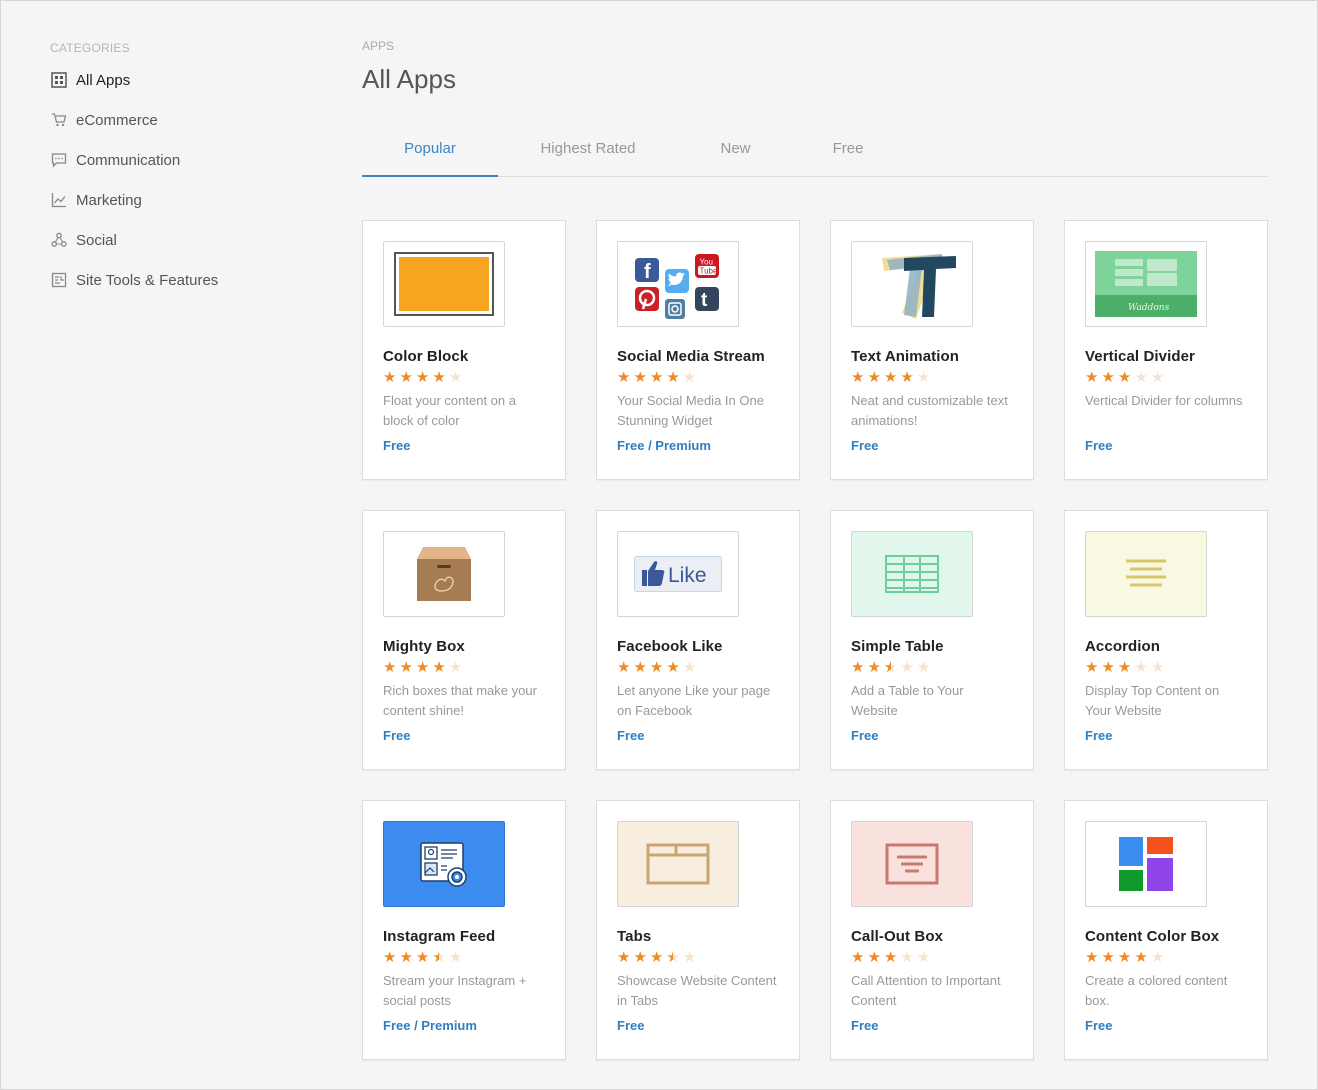 This screenshot has height=1090, width=1318. I want to click on simple-table-thumbnail, so click(912, 574).